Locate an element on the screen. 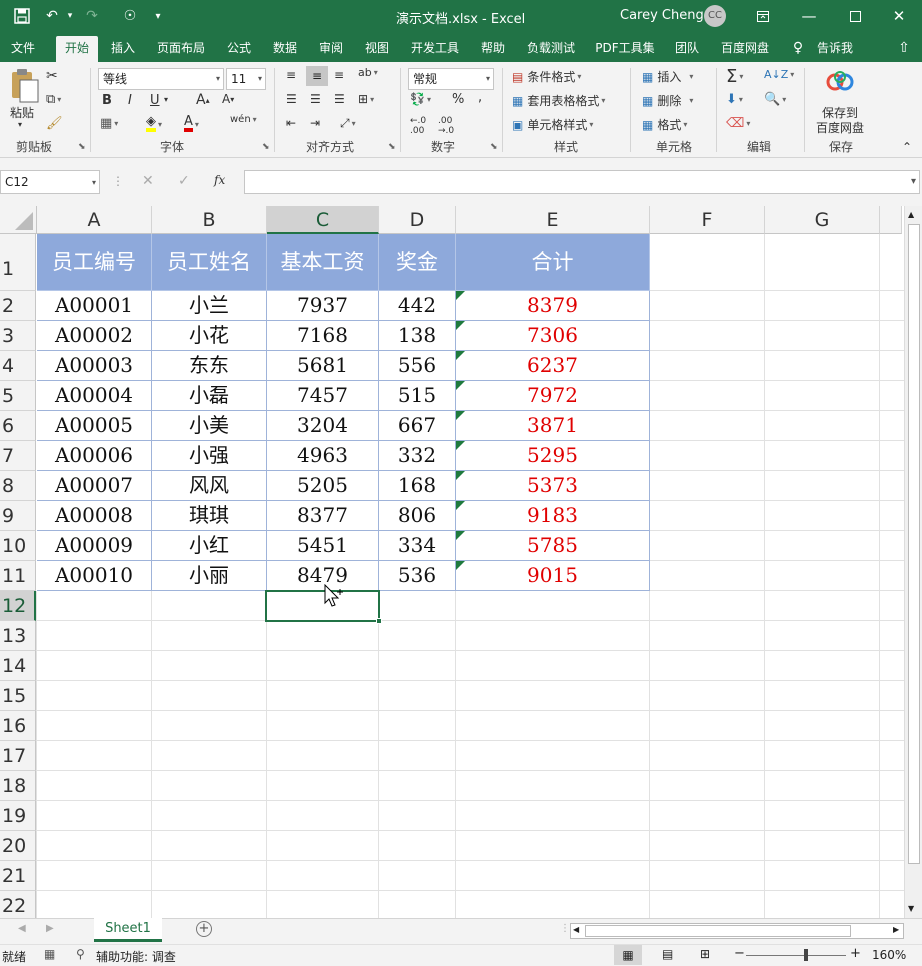 Image resolution: width=922 pixels, height=966 pixels. zoom-slider is located at coordinates (796, 955).